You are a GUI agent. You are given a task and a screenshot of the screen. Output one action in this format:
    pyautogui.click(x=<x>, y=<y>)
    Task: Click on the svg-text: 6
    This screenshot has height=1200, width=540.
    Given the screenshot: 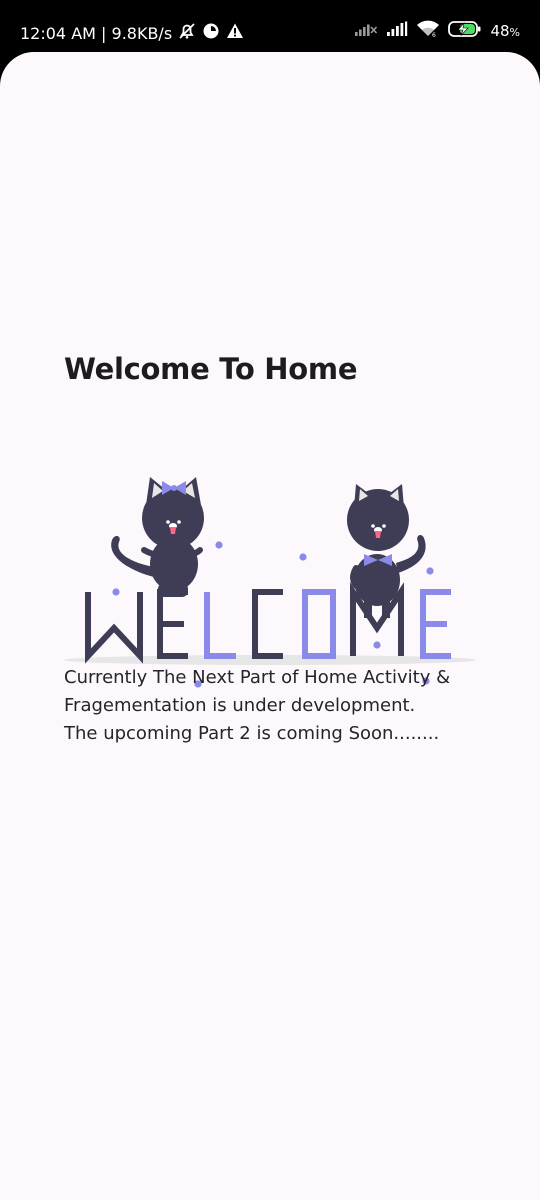 What is the action you would take?
    pyautogui.click(x=434, y=35)
    